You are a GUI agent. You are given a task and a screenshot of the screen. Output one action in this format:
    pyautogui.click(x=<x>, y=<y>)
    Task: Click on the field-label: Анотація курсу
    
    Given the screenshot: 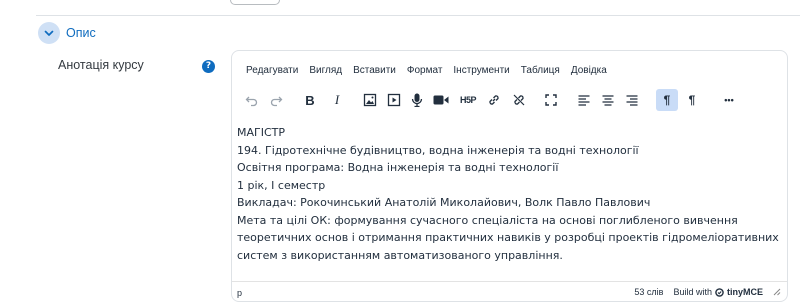 What is the action you would take?
    pyautogui.click(x=101, y=65)
    